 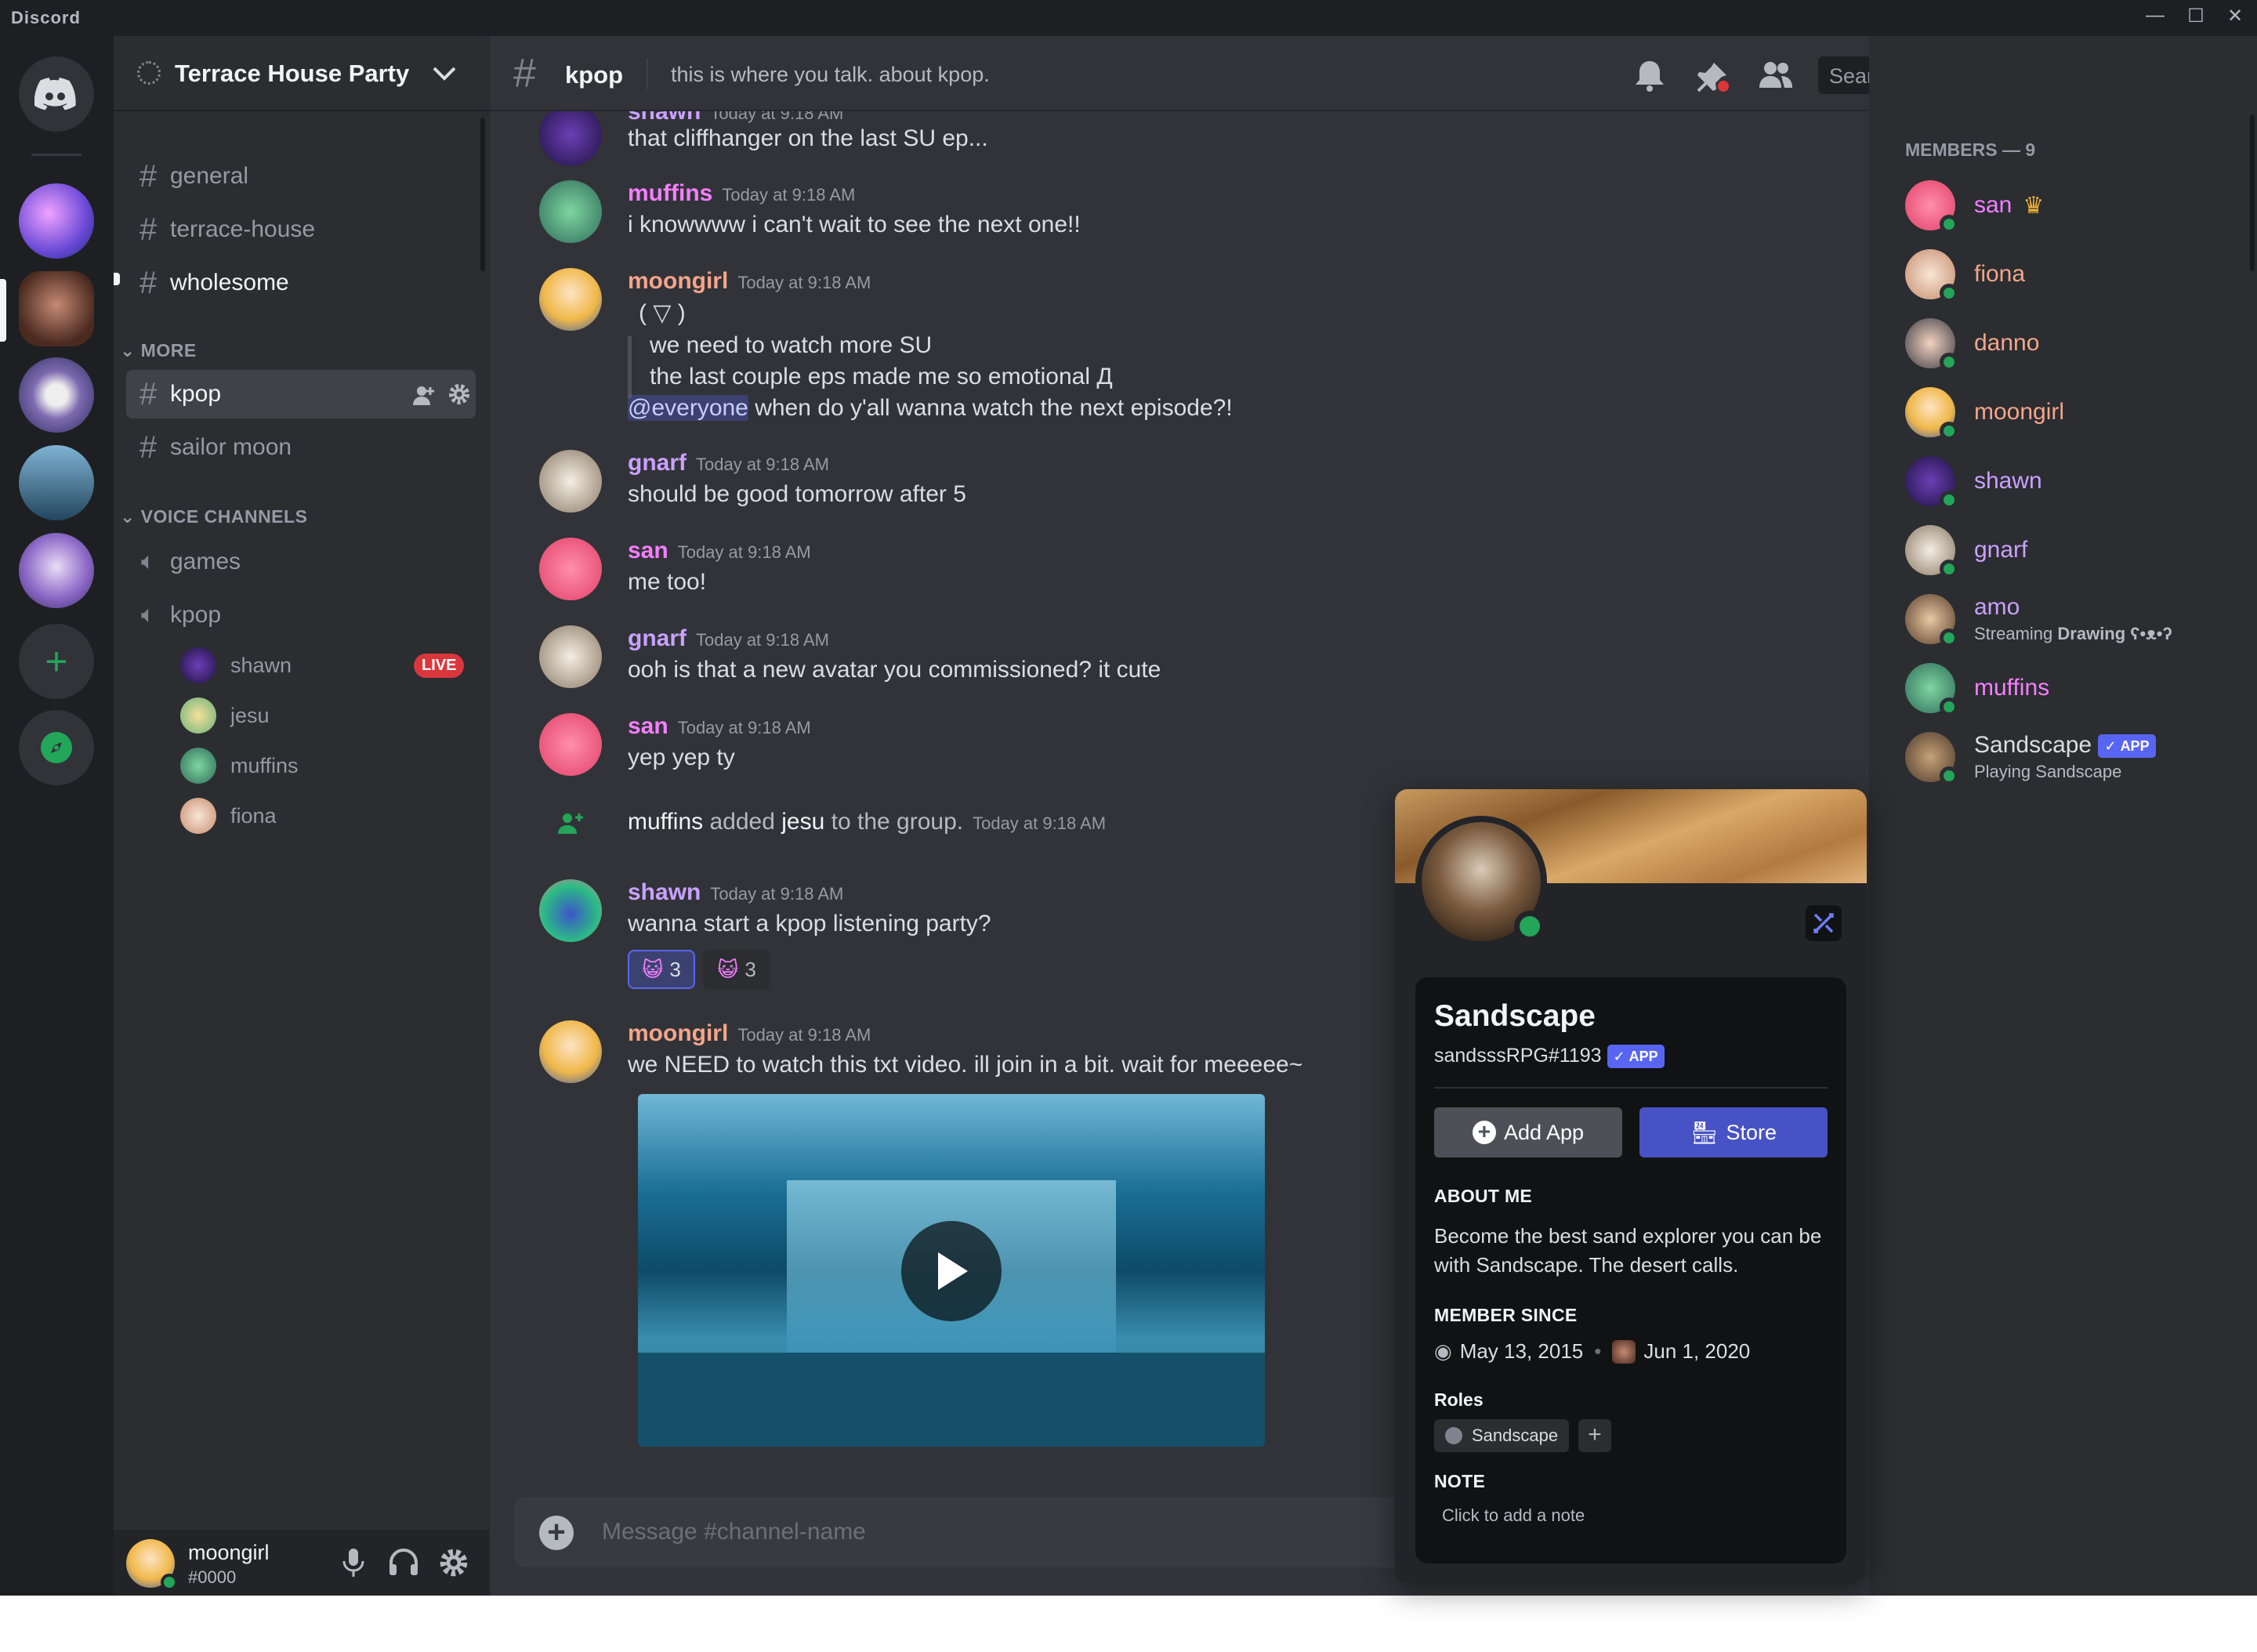 What do you see at coordinates (1734, 1132) in the screenshot?
I see `store-button: 🏪︎ Store` at bounding box center [1734, 1132].